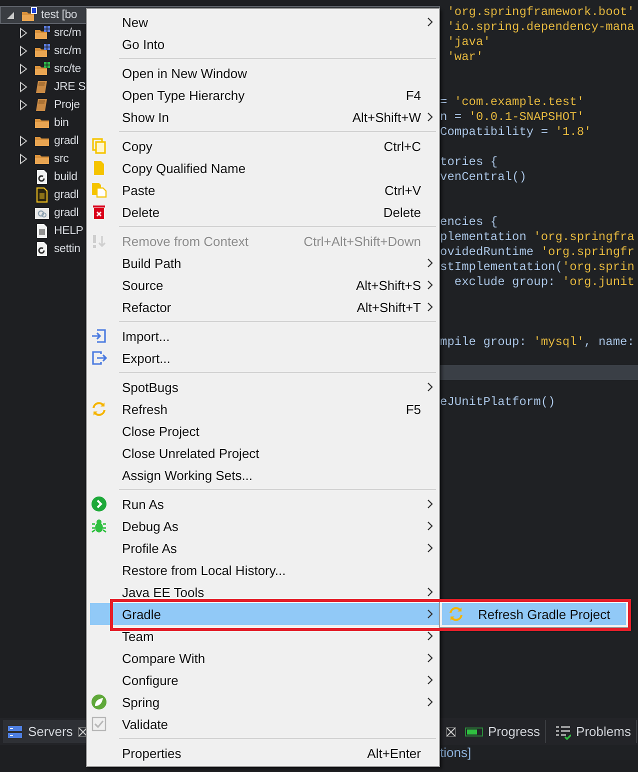 This screenshot has height=772, width=638. What do you see at coordinates (388, 307) in the screenshot?
I see `shortcut-text: Alt+Shift+T` at bounding box center [388, 307].